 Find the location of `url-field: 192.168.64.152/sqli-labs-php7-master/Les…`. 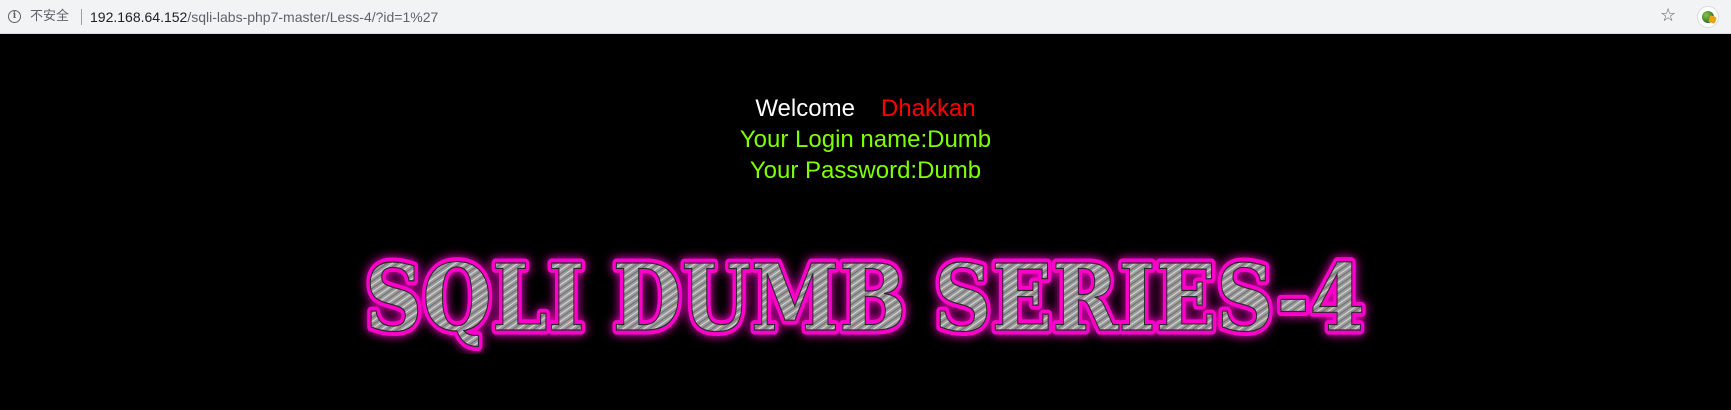

url-field: 192.168.64.152/sqli-labs-php7-master/Les… is located at coordinates (264, 17).